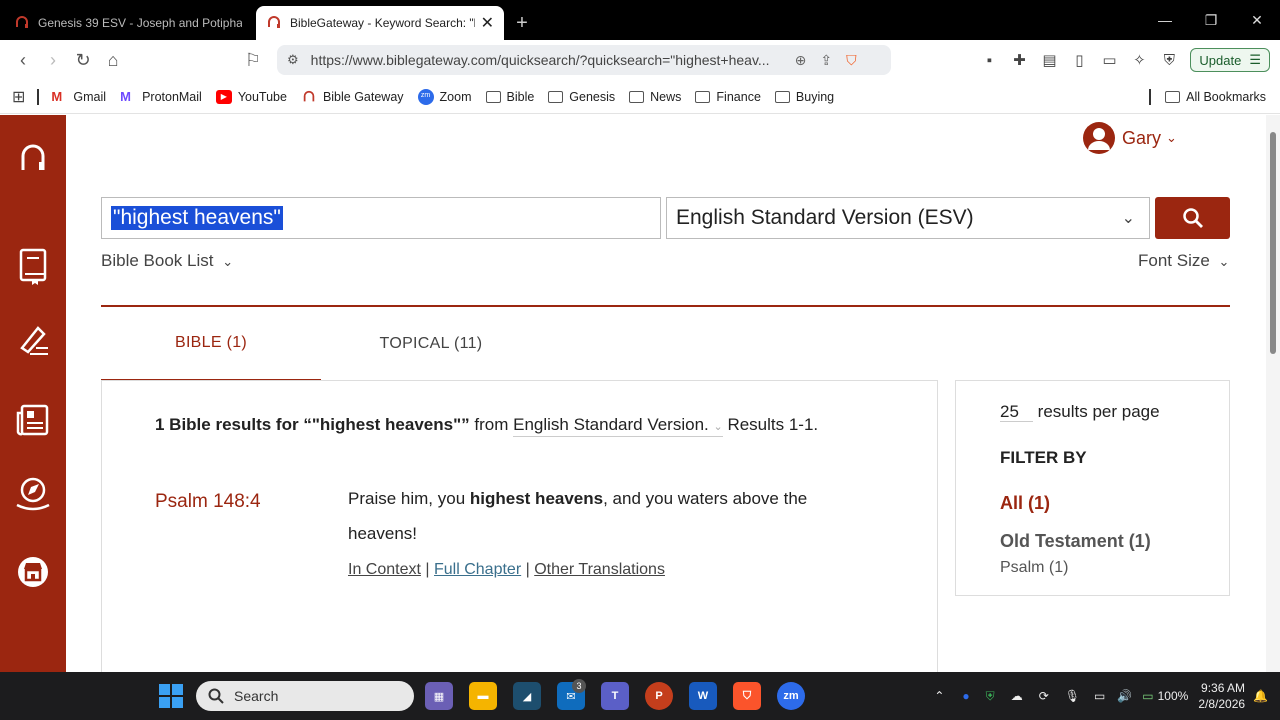  I want to click on full-chapter-link: Full Chapter, so click(477, 569).